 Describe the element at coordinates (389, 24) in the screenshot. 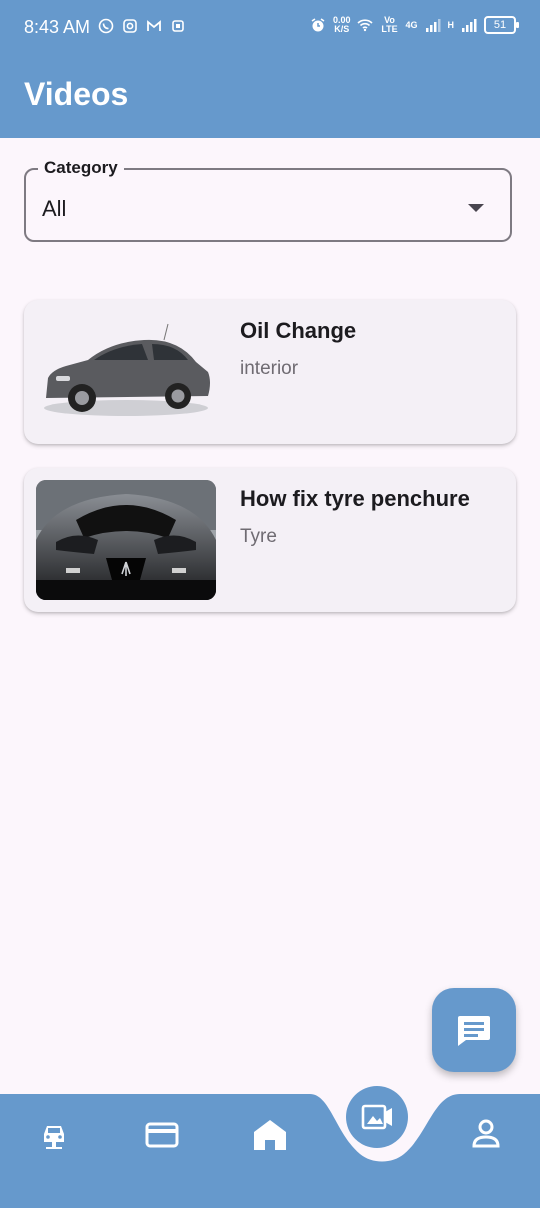

I see `volte-indicator: Vo LTE` at that location.